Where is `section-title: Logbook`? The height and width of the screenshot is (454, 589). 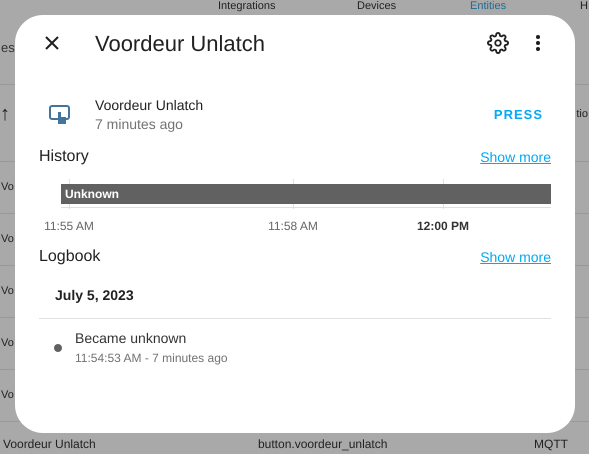 section-title: Logbook is located at coordinates (69, 257).